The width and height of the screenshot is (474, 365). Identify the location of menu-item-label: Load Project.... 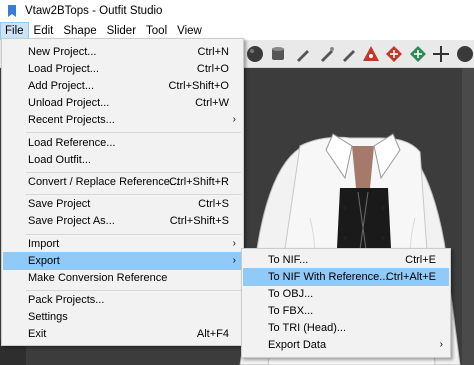
(63, 69).